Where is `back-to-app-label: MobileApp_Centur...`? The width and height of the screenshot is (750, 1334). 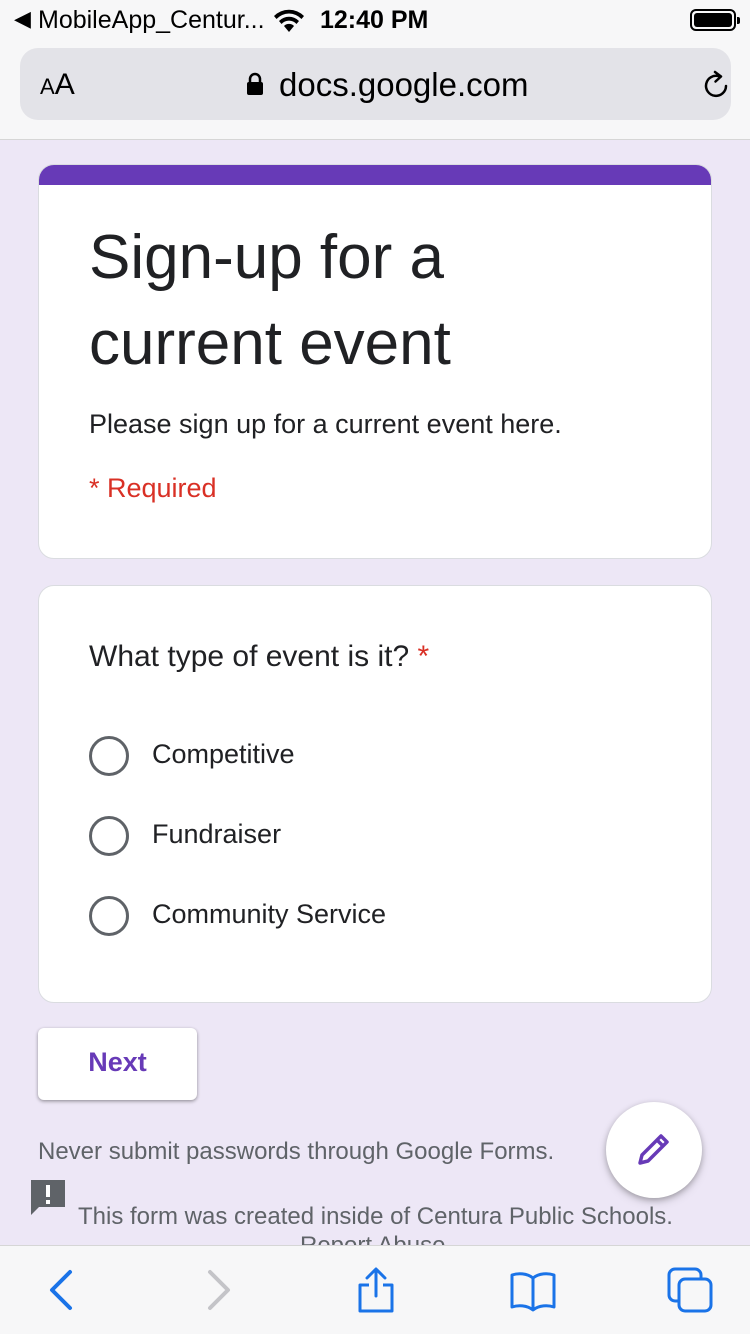
back-to-app-label: MobileApp_Centur... is located at coordinates (151, 20).